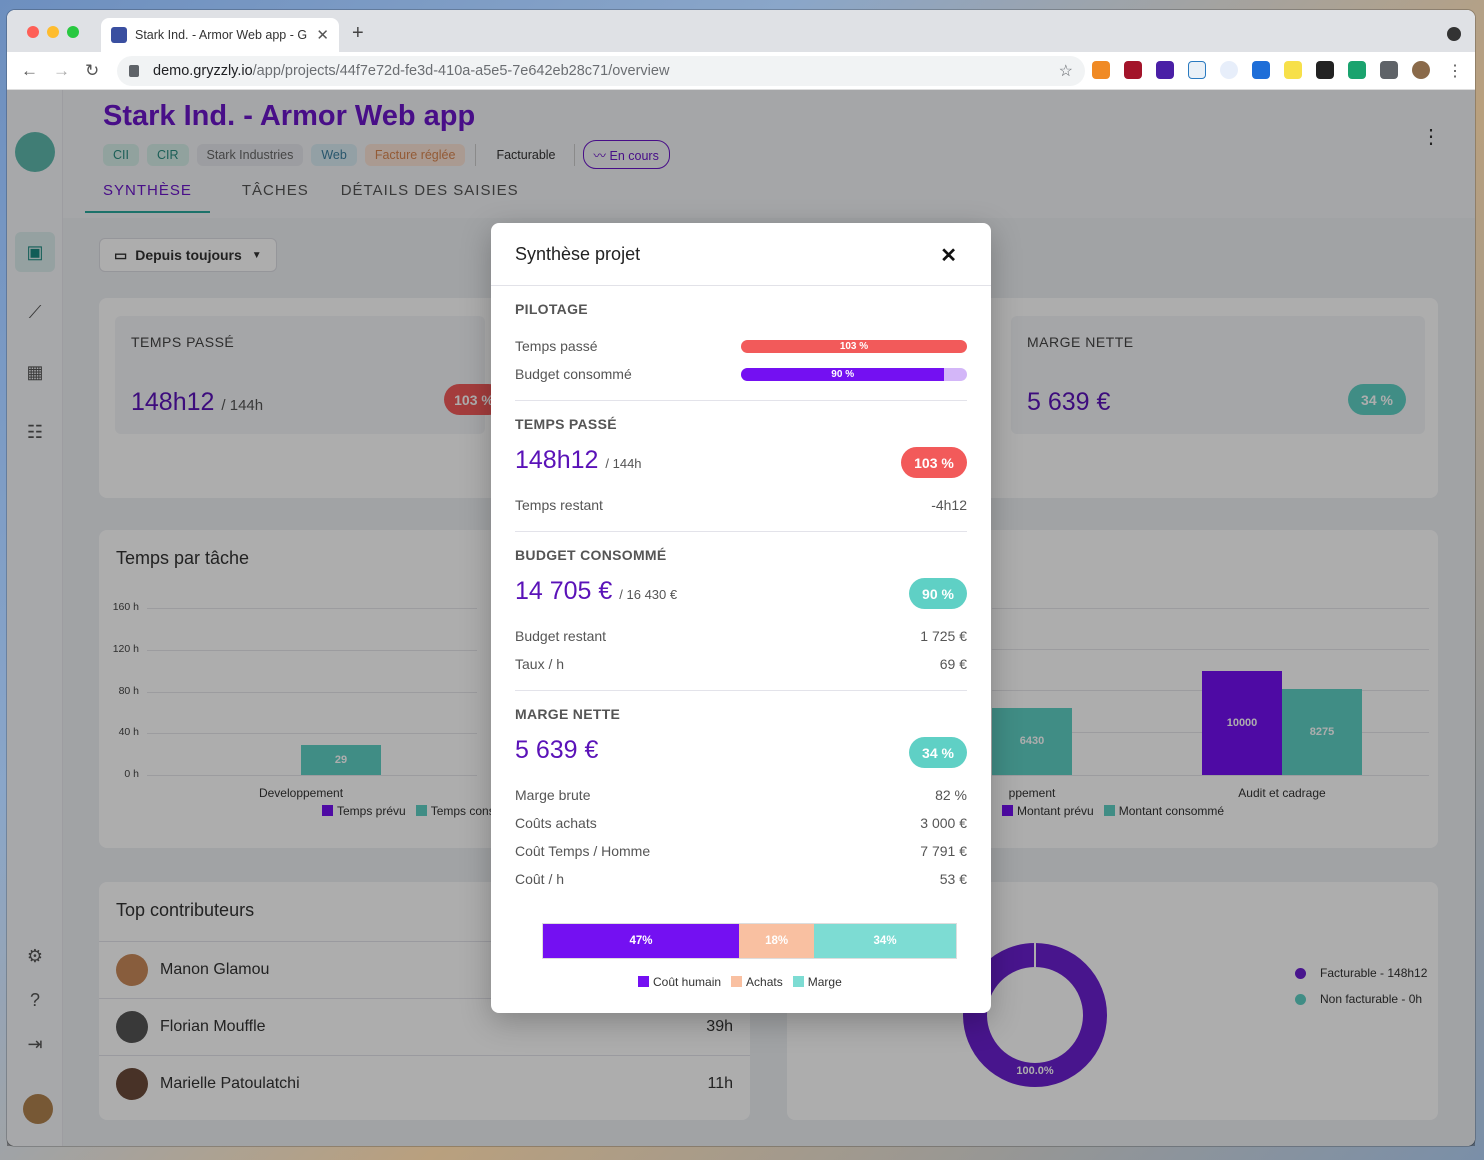 The image size is (1484, 1160). Describe the element at coordinates (553, 795) in the screenshot. I see `marge-brute-label: Marge brute` at that location.